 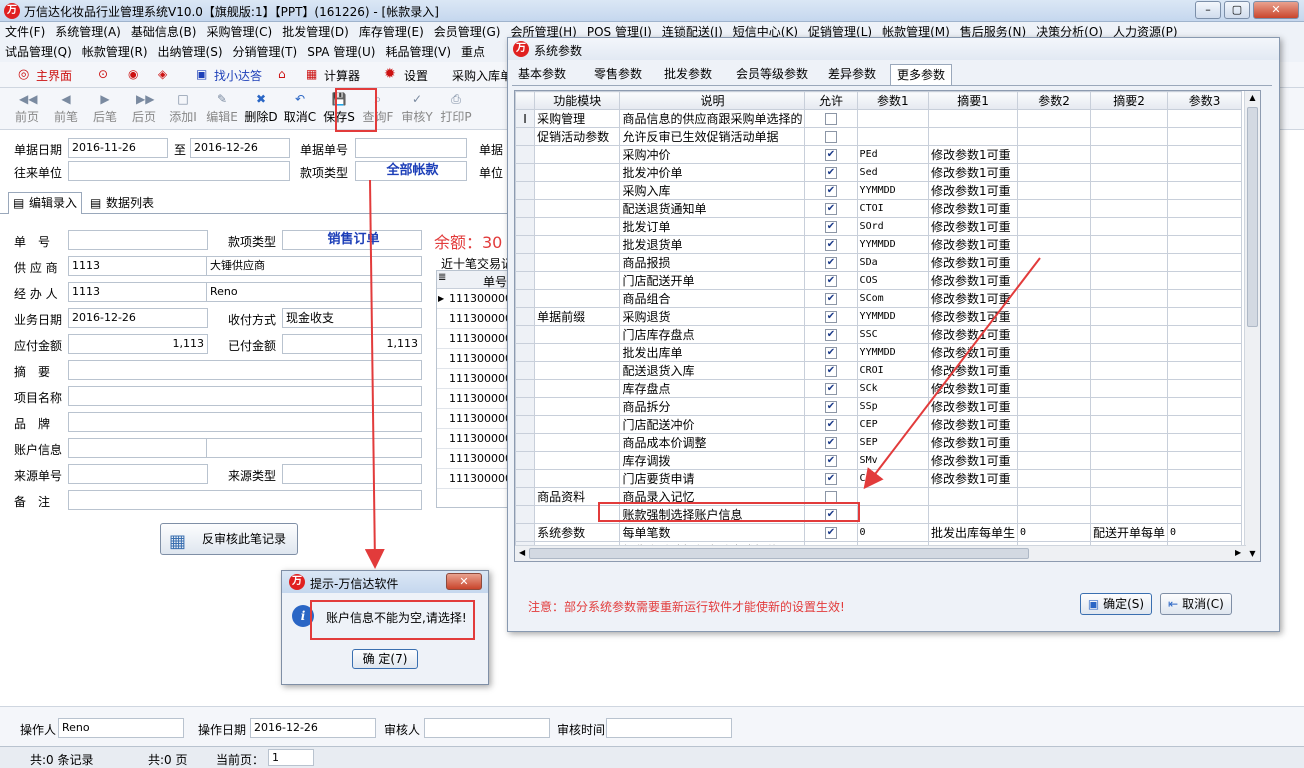 I want to click on param-row: 系统参数 每单笔数 ✔ 0 批发出库每单生 0 配送开单每单 0, so click(x=878, y=532).